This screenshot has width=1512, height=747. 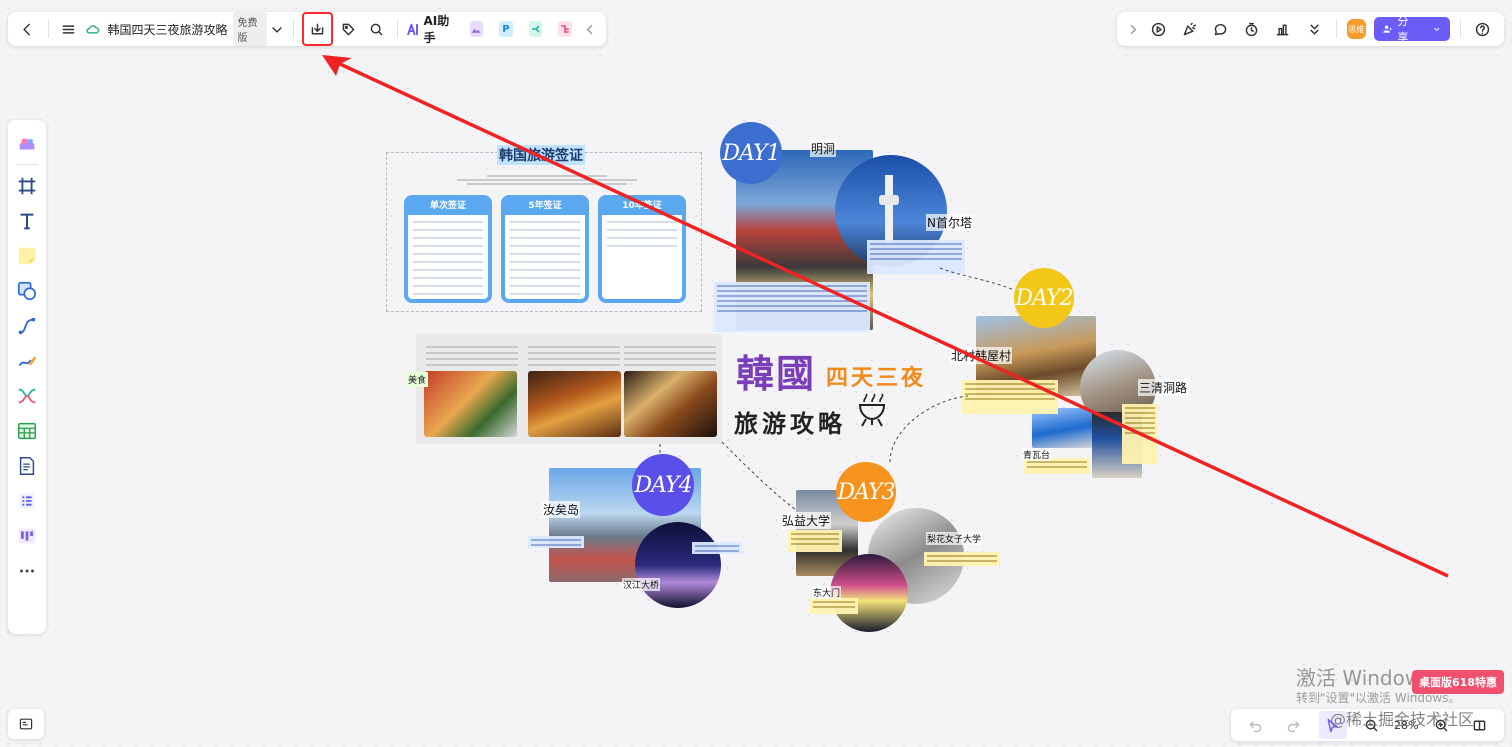 What do you see at coordinates (1402, 719) in the screenshot?
I see `community-watermark: @稀土掘金技术社区` at bounding box center [1402, 719].